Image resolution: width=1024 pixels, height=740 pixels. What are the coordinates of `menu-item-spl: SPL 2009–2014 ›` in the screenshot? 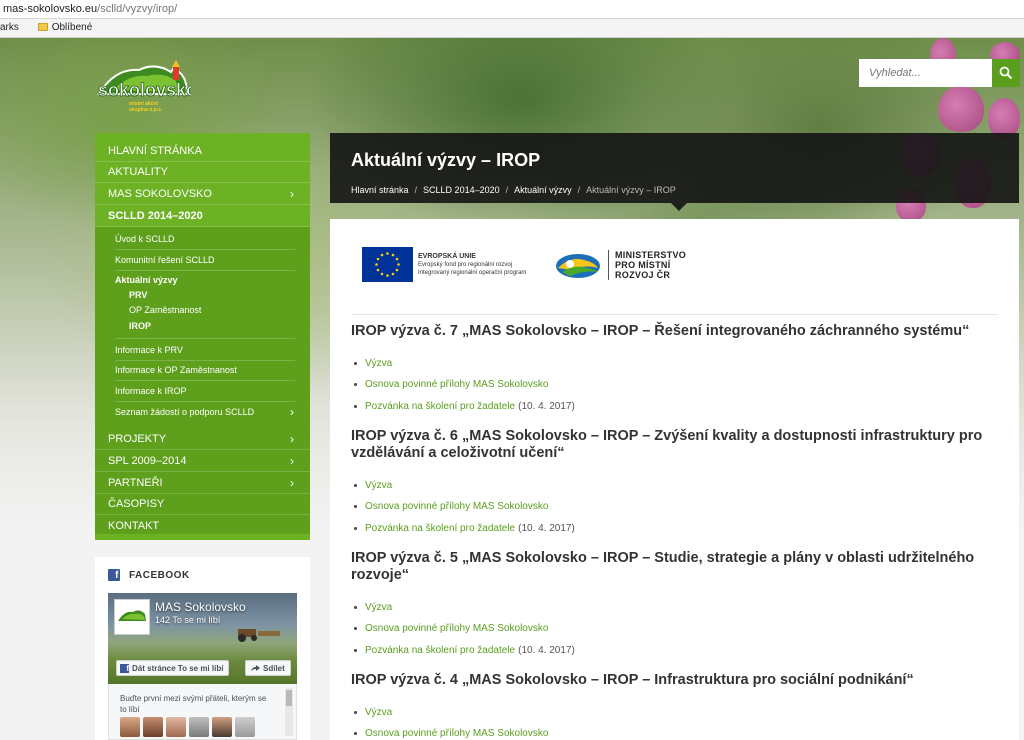 It's located at (202, 461).